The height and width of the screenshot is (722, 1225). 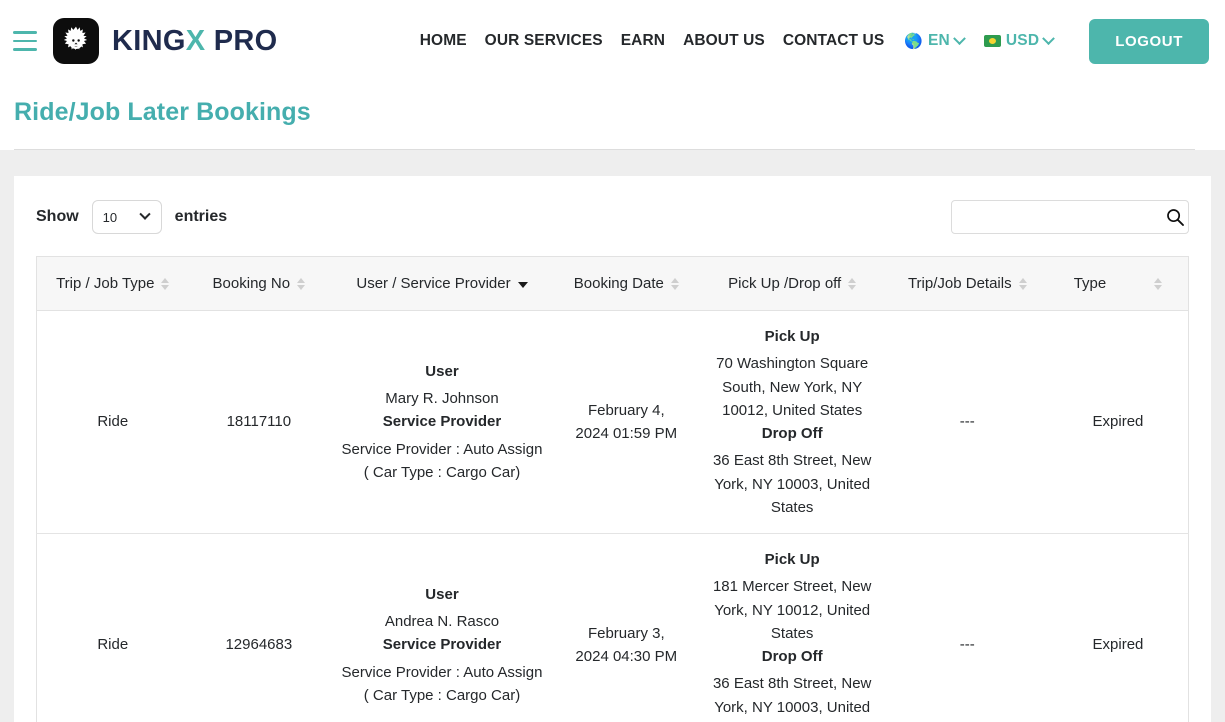 What do you see at coordinates (643, 41) in the screenshot?
I see `nav-item-earn: EARN` at bounding box center [643, 41].